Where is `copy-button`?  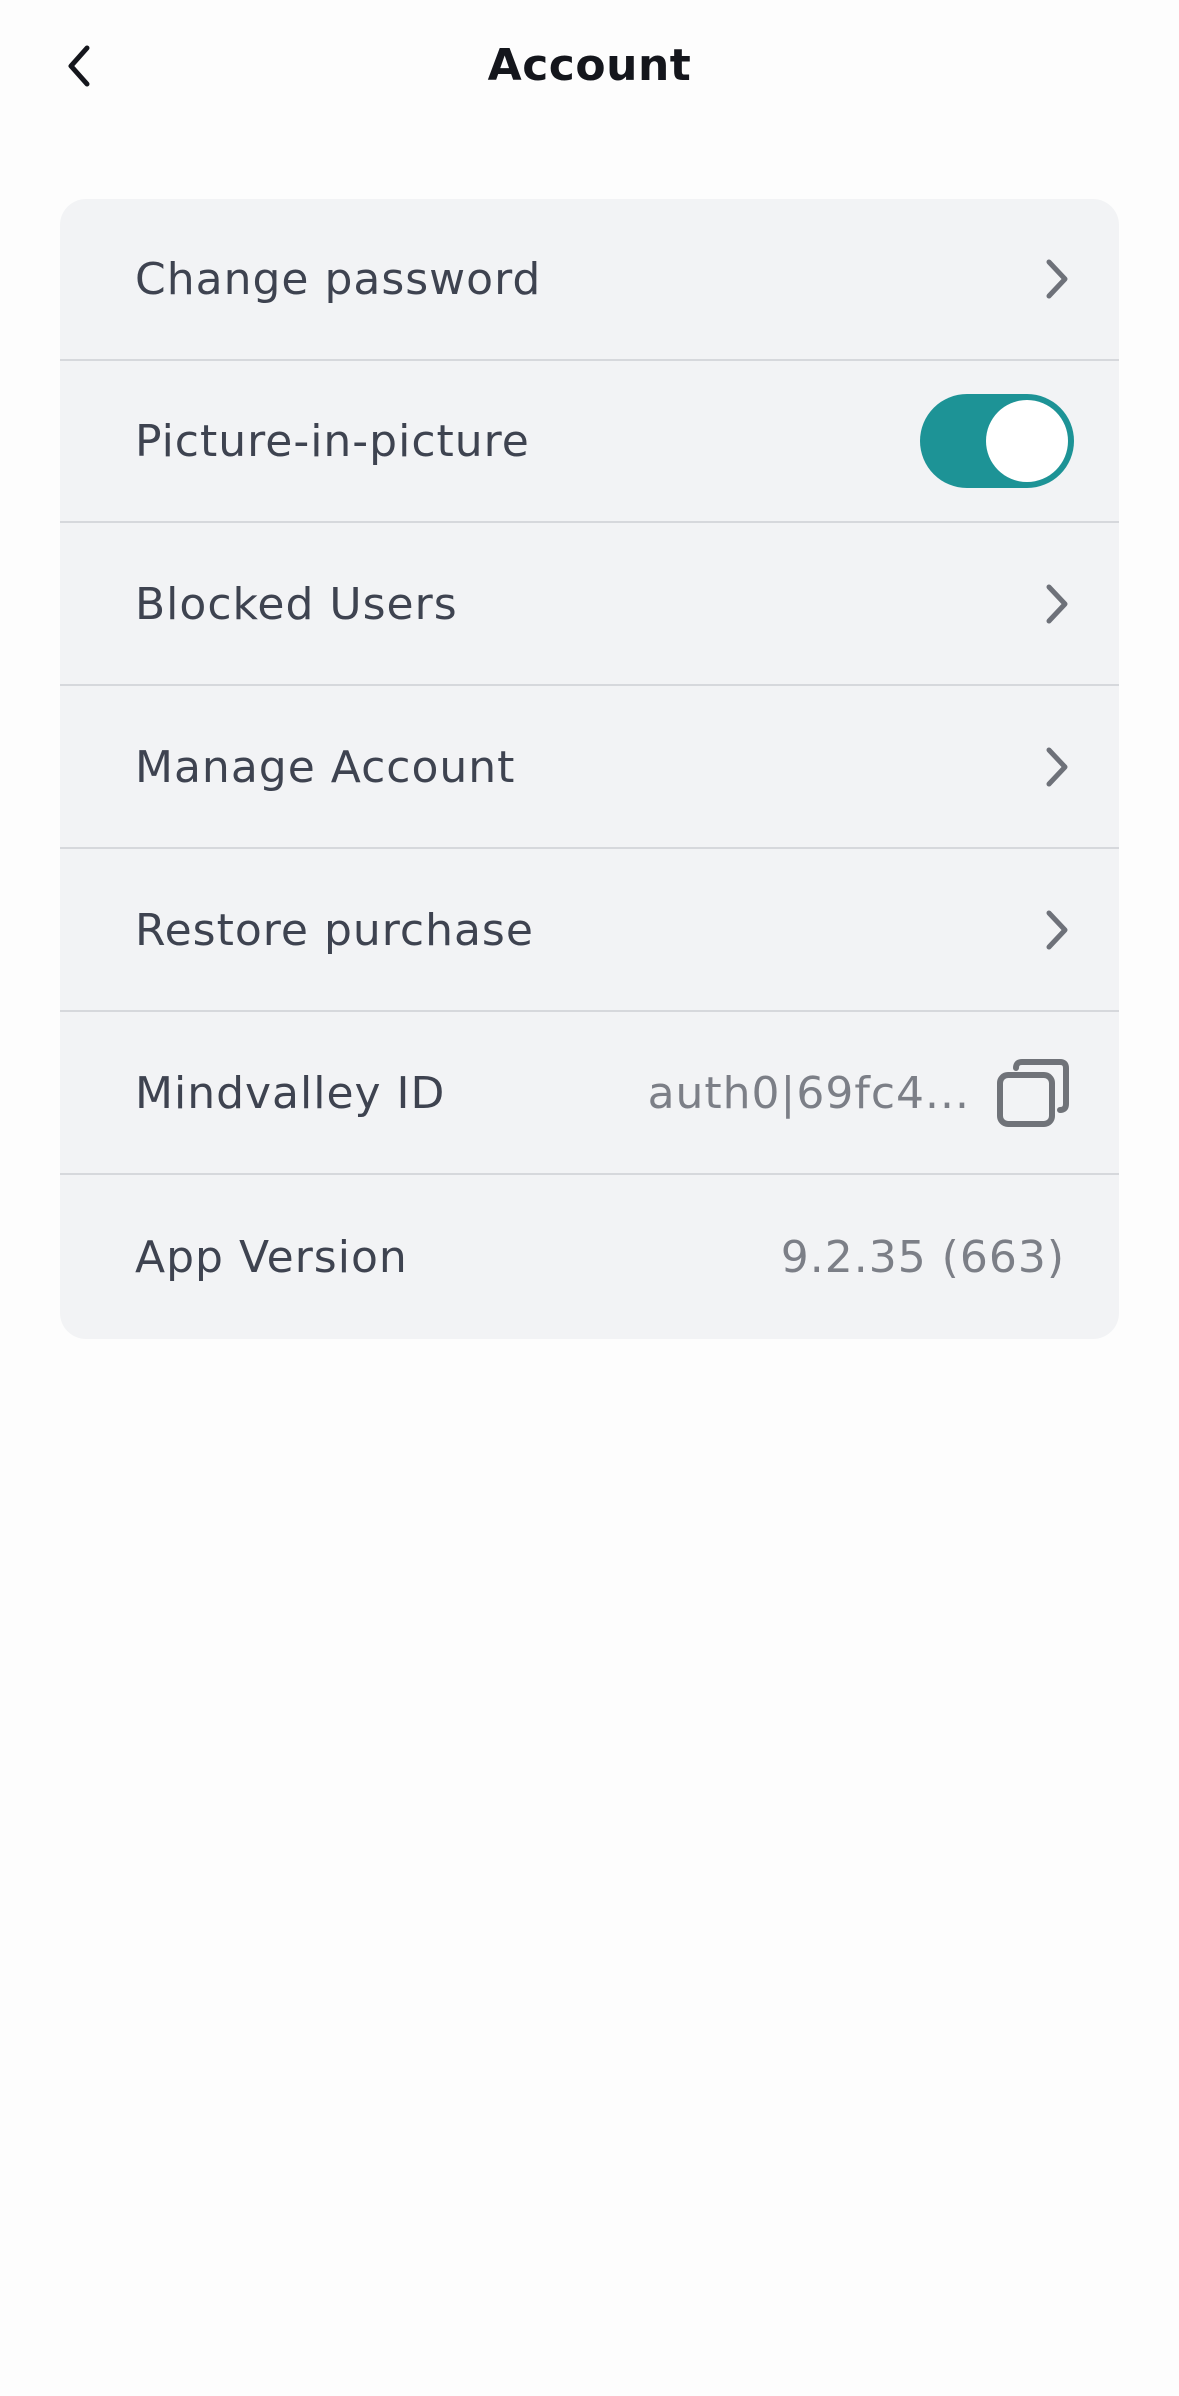 copy-button is located at coordinates (1033, 1093).